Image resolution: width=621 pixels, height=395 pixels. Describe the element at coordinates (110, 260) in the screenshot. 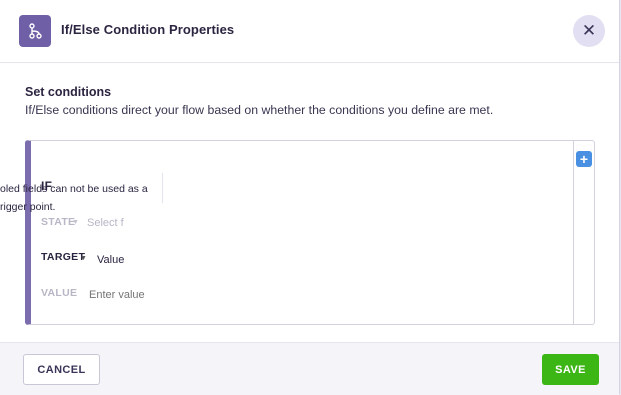

I see `target-select: Value` at that location.